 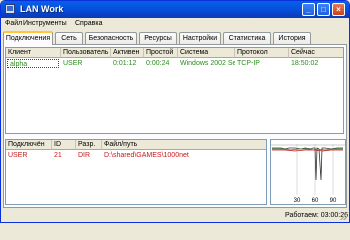 What do you see at coordinates (316, 53) in the screenshot?
I see `column-header-now: Сейчас` at bounding box center [316, 53].